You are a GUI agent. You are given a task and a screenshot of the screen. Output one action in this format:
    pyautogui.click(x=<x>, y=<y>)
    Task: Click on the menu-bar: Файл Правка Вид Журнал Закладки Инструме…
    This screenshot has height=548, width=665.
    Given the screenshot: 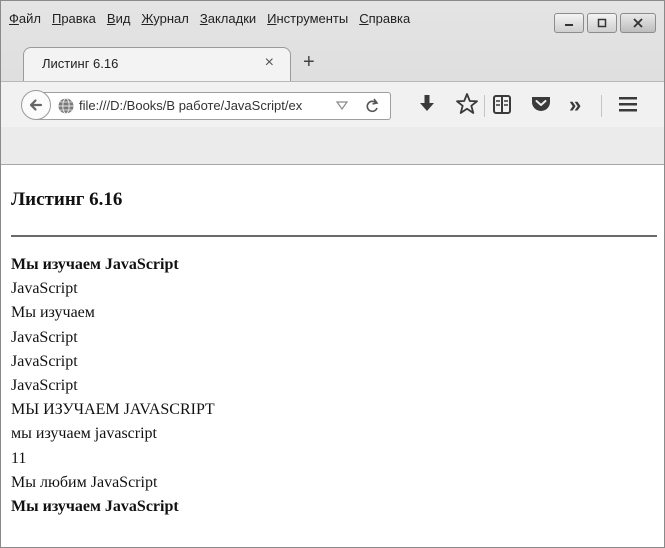 What is the action you would take?
    pyautogui.click(x=215, y=21)
    